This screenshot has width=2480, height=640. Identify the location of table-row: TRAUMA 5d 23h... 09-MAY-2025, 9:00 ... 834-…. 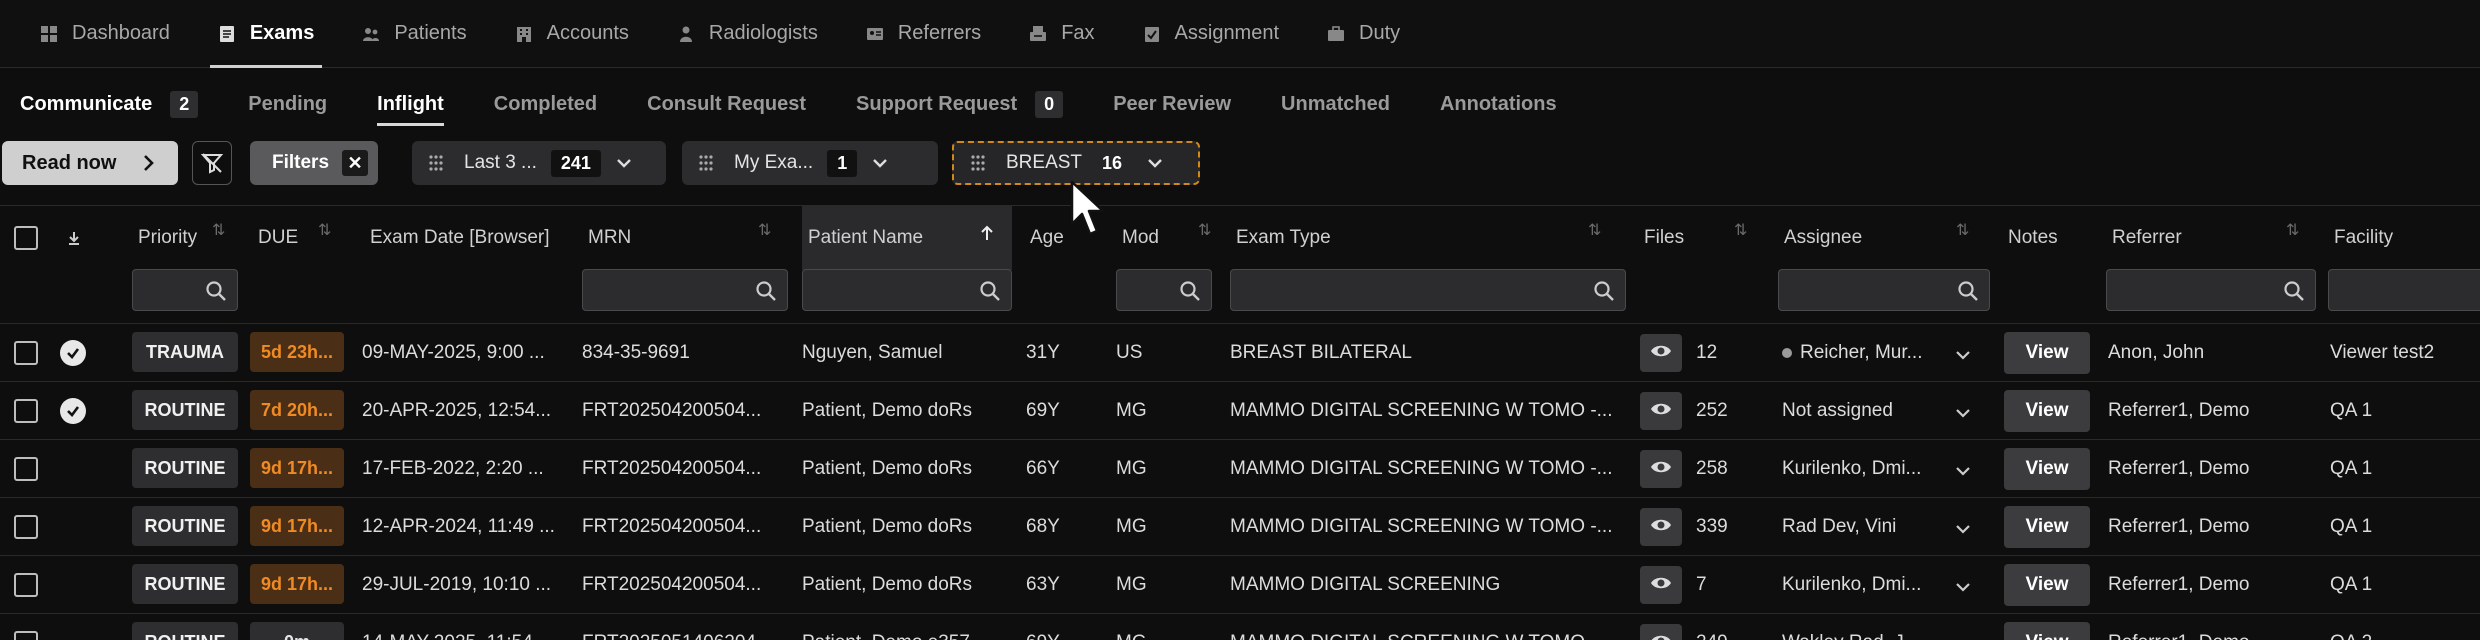
(1240, 352).